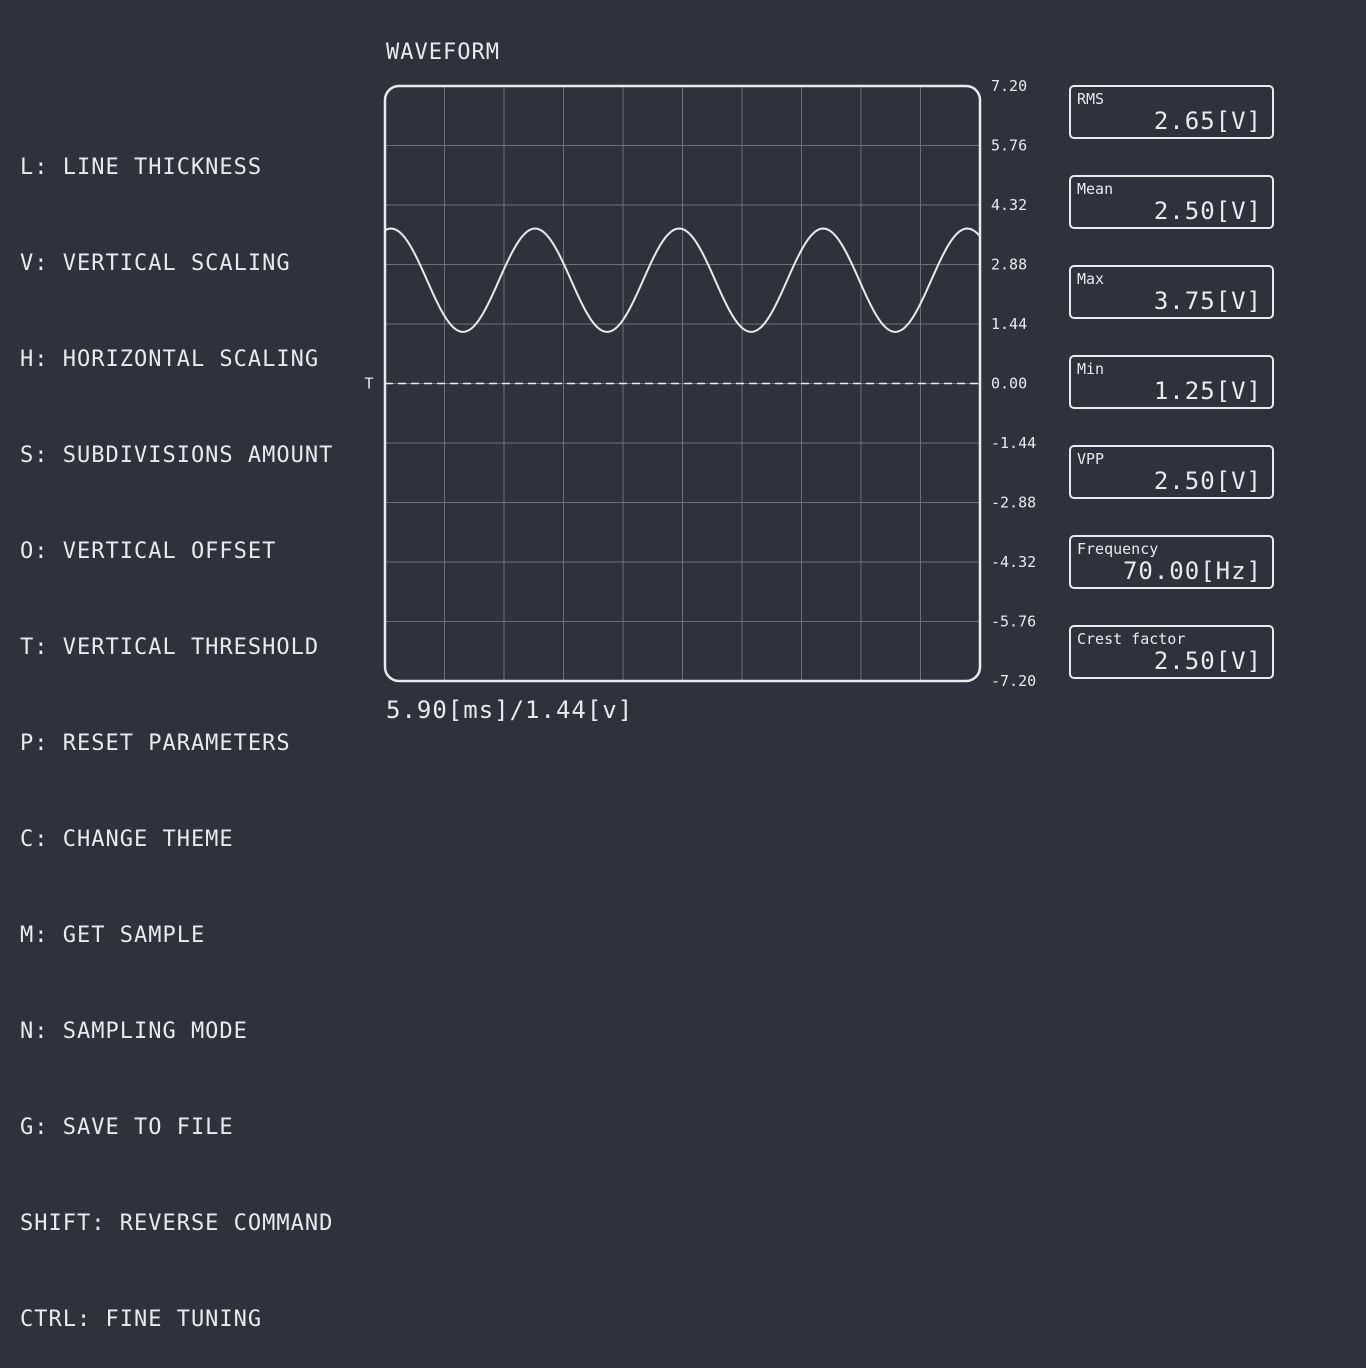 This screenshot has height=1368, width=1366. Describe the element at coordinates (1013, 622) in the screenshot. I see `y-tick-label: -5.76` at that location.